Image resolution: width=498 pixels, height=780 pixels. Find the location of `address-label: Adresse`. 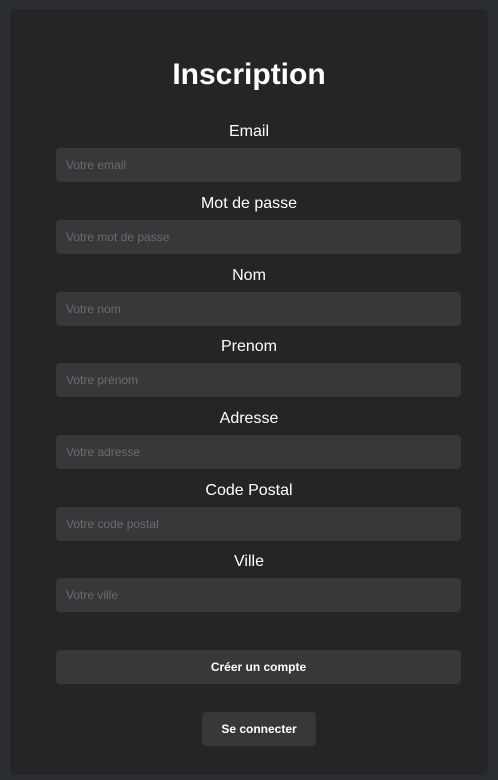

address-label: Adresse is located at coordinates (249, 418).